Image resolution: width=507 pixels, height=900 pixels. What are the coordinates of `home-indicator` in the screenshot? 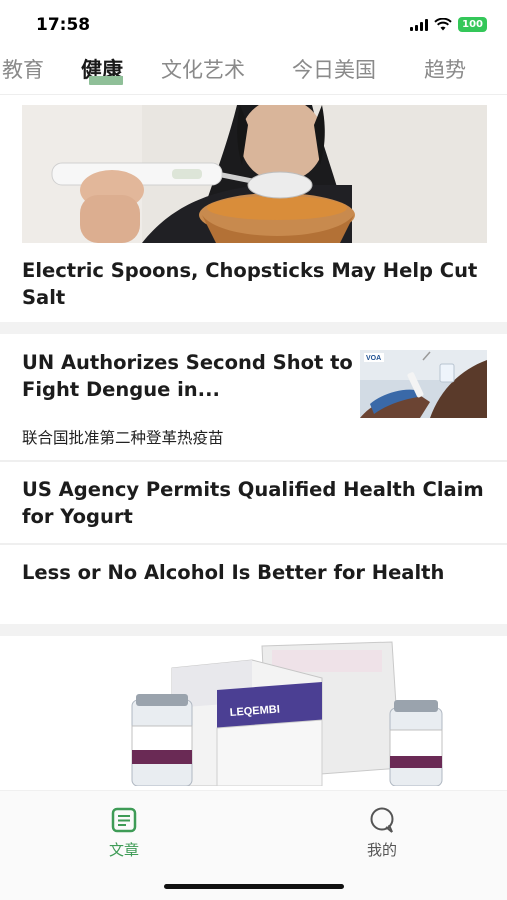 It's located at (254, 886).